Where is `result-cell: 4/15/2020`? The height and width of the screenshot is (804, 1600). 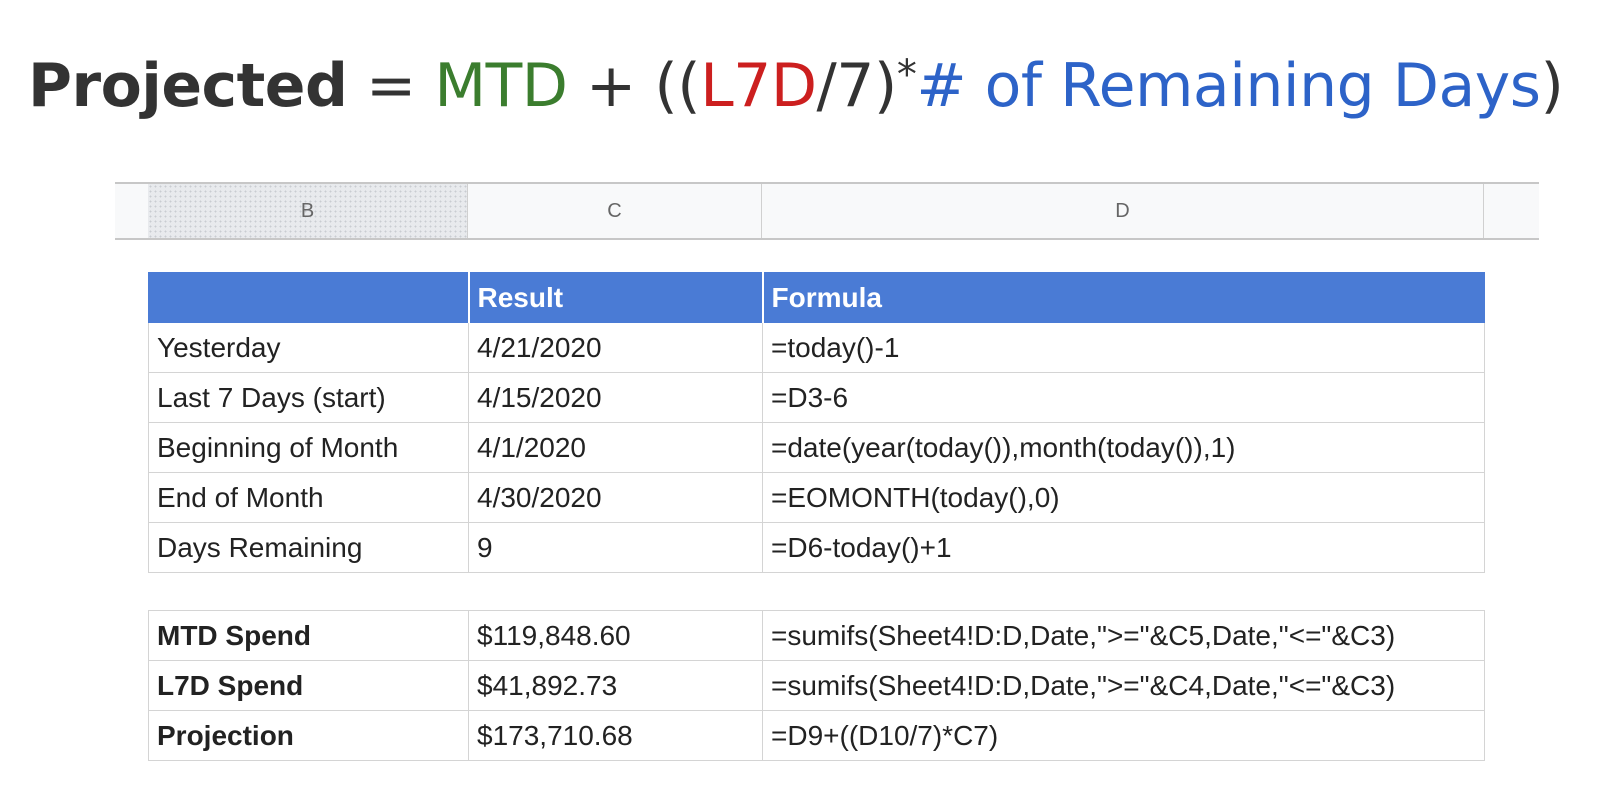
result-cell: 4/15/2020 is located at coordinates (615, 397).